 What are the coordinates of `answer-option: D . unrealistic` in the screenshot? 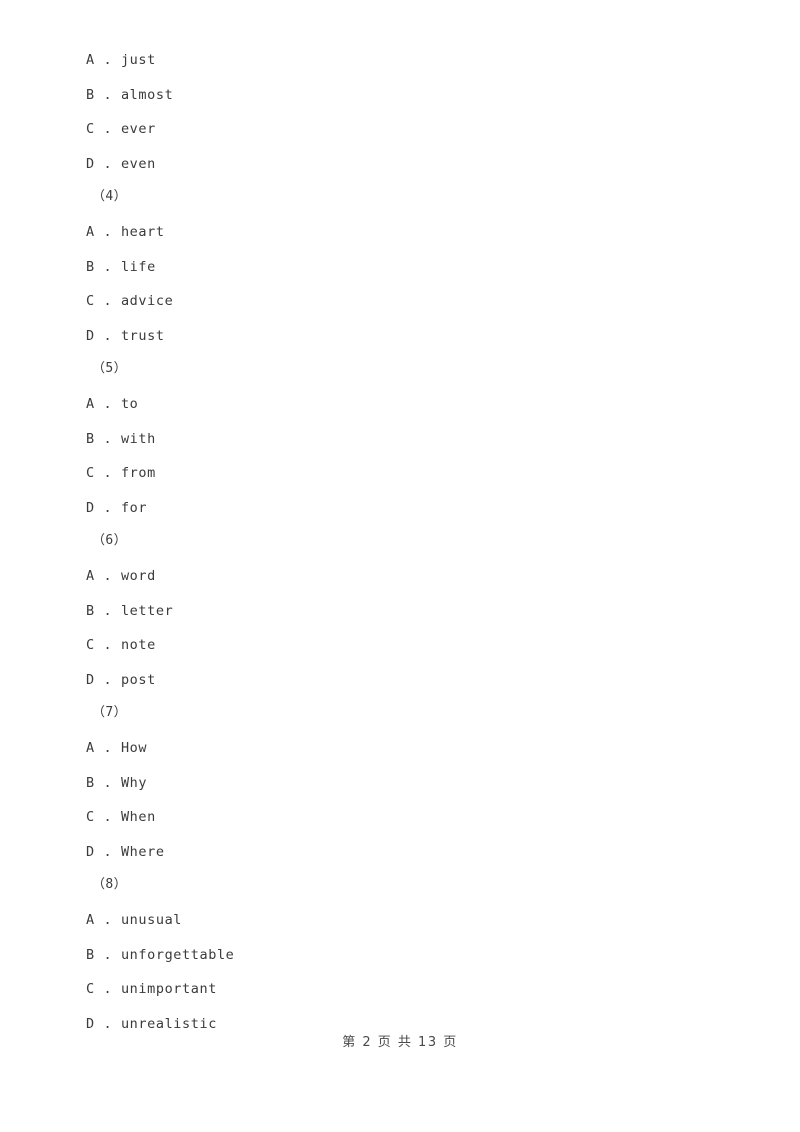 It's located at (151, 1024).